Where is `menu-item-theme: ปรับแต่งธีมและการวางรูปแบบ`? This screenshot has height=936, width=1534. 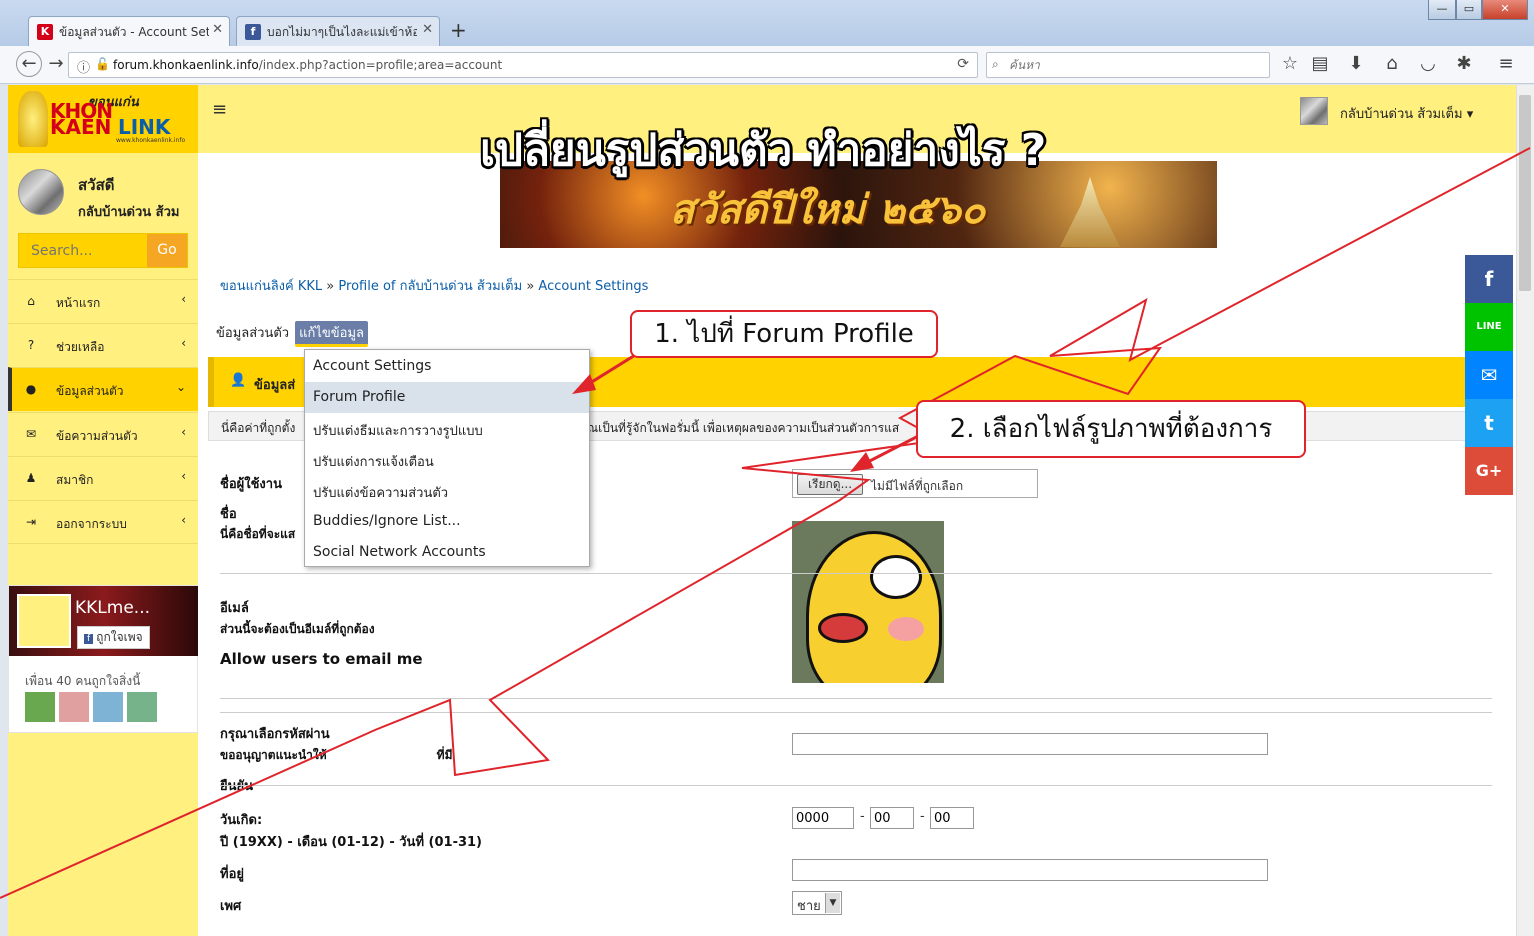
menu-item-theme: ปรับแต่งธีมและการวางรูปแบบ is located at coordinates (447, 428).